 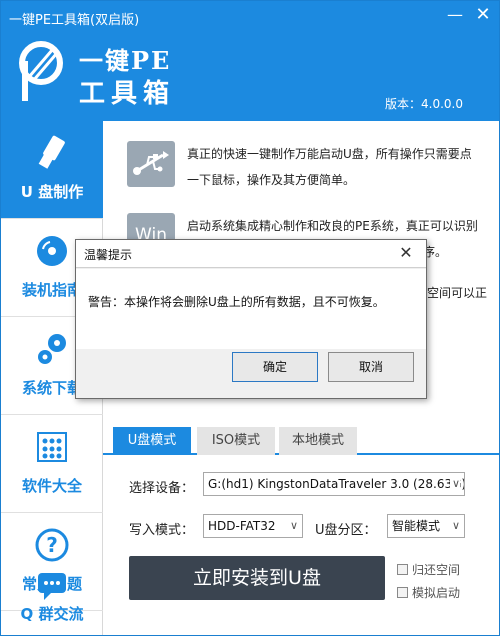 I want to click on partition-value: 智能模式, so click(x=416, y=526).